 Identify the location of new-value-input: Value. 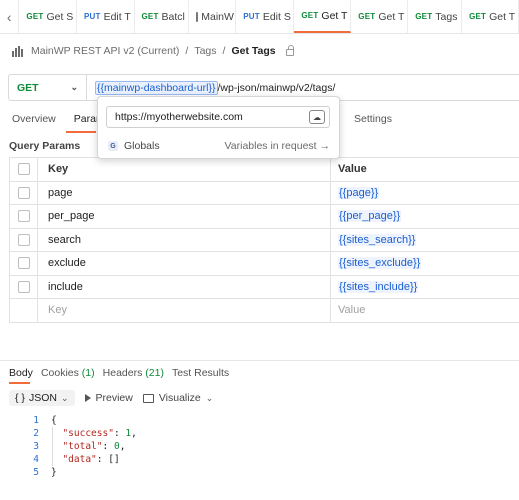
(424, 310).